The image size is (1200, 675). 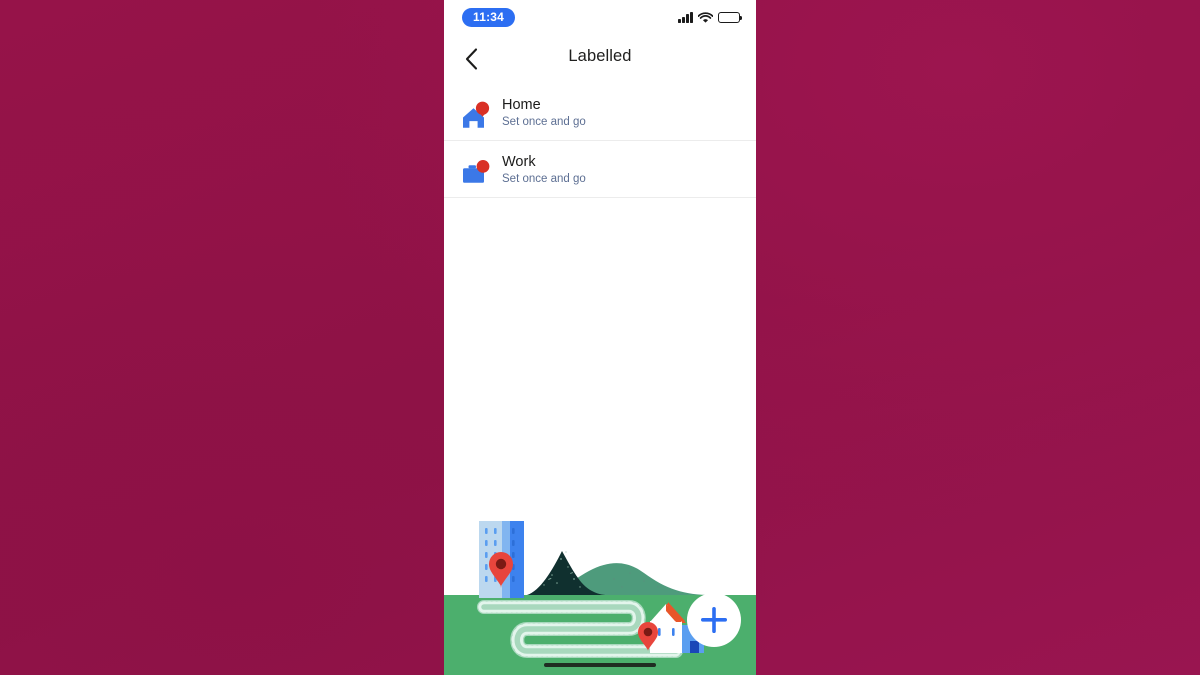 I want to click on wifi-icon, so click(x=705, y=17).